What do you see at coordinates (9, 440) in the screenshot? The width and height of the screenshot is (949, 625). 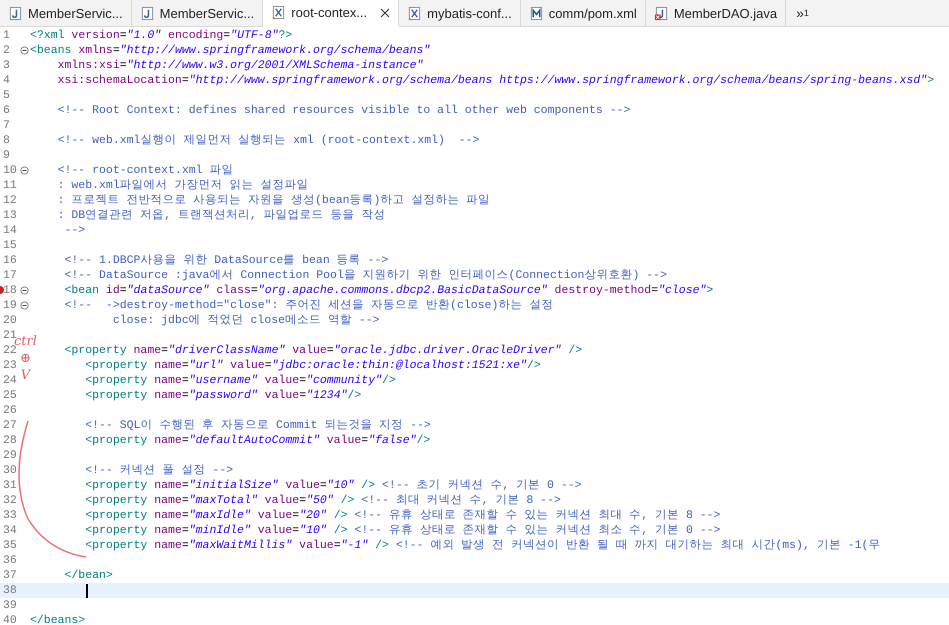 I see `line-number: 28` at bounding box center [9, 440].